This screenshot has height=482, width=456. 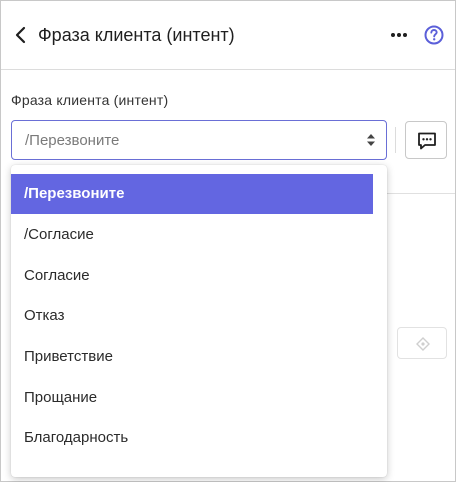 I want to click on more-options-button, so click(x=399, y=35).